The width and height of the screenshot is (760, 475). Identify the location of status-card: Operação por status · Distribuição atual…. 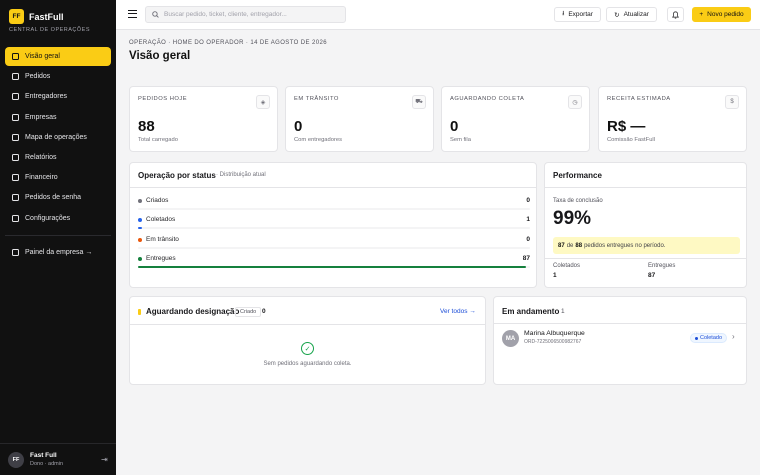
(333, 225).